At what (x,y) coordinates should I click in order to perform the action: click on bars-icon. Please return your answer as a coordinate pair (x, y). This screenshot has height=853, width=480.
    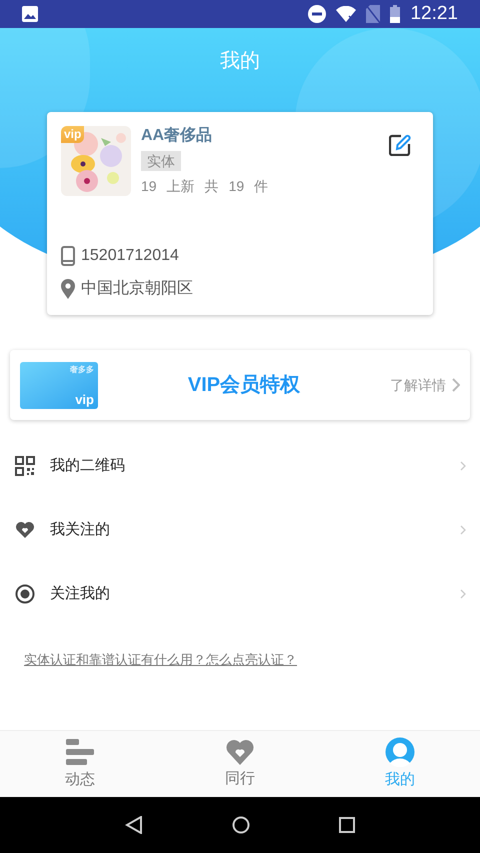
    Looking at the image, I should click on (80, 751).